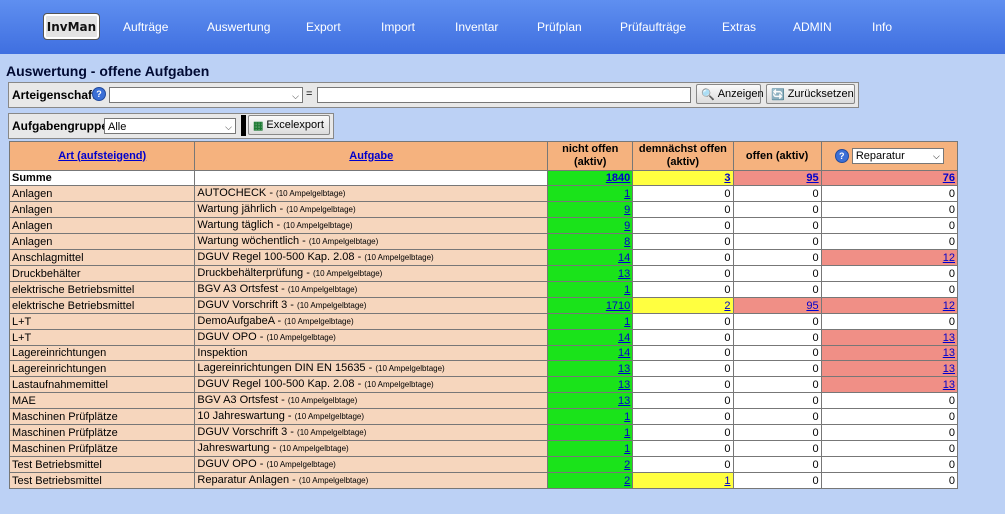 The image size is (1005, 514). Describe the element at coordinates (371, 480) in the screenshot. I see `row-task: Reparatur Anlagen - (10 Ampelgelbtage)` at that location.